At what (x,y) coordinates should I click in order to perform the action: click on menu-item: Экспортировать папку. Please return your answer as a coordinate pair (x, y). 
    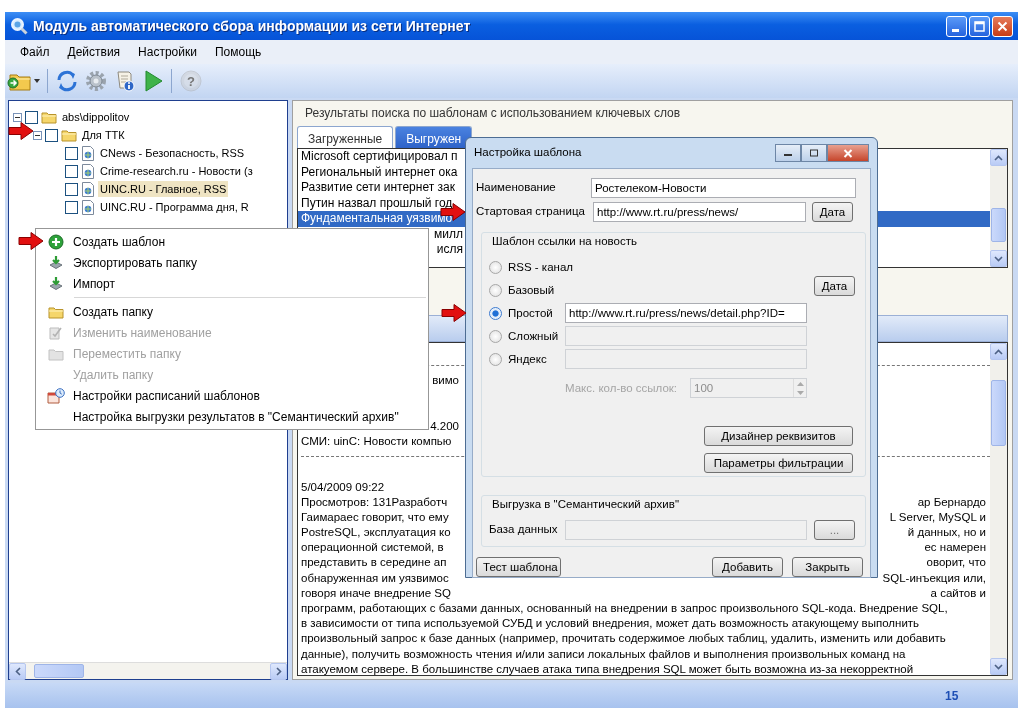
    Looking at the image, I should click on (135, 262).